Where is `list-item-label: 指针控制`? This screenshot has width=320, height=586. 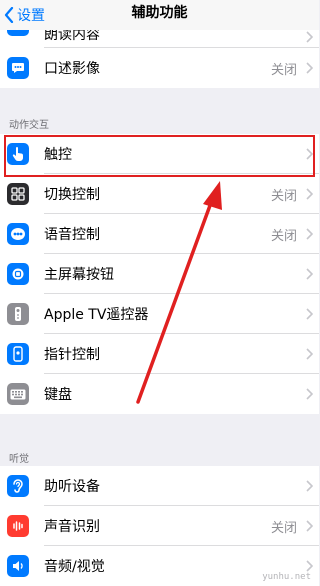
list-item-label: 指针控制 is located at coordinates (72, 355).